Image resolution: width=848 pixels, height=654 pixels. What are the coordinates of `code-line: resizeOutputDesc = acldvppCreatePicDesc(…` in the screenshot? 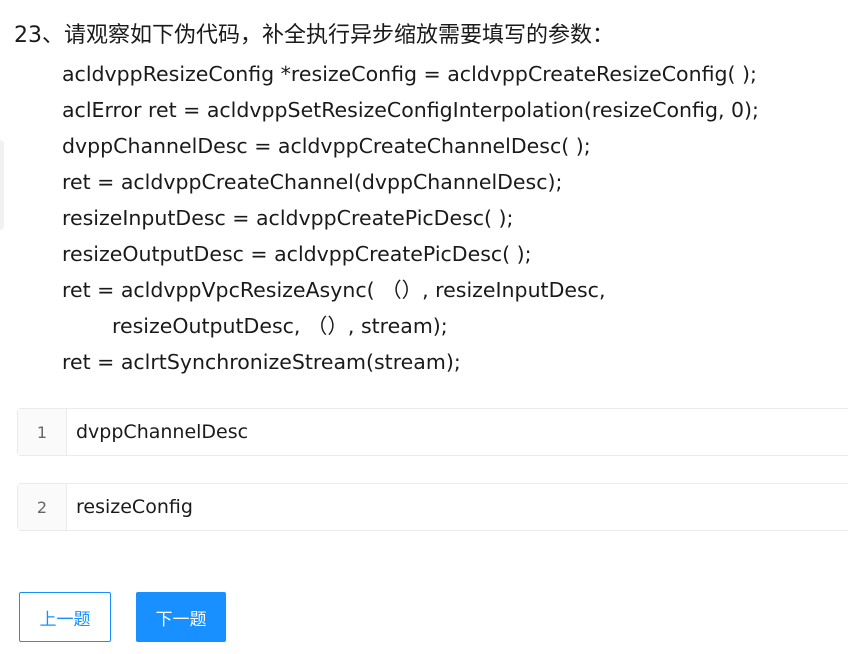 It's located at (297, 254).